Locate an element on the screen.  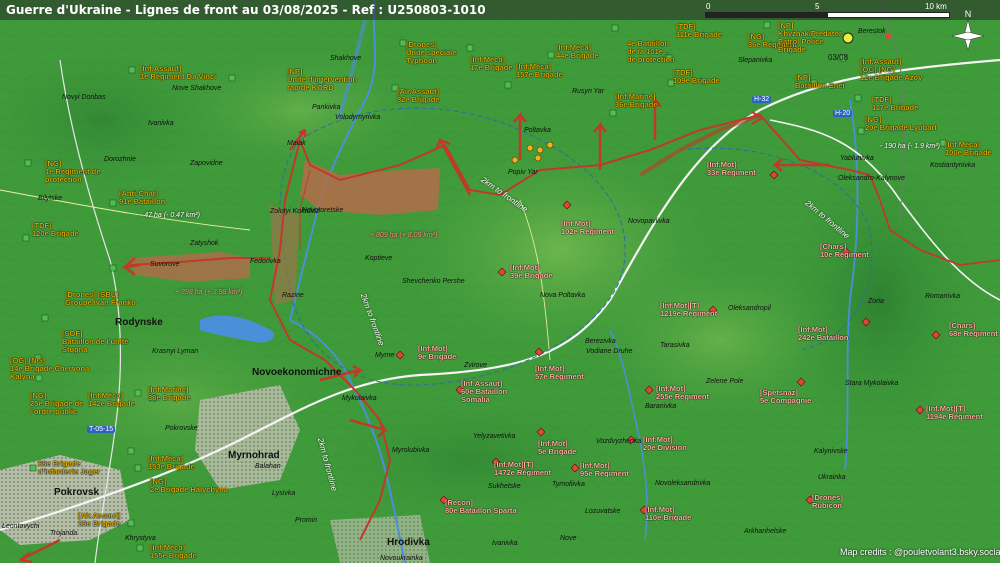
place-label: Krasnyi Lyman is located at coordinates (175, 351).